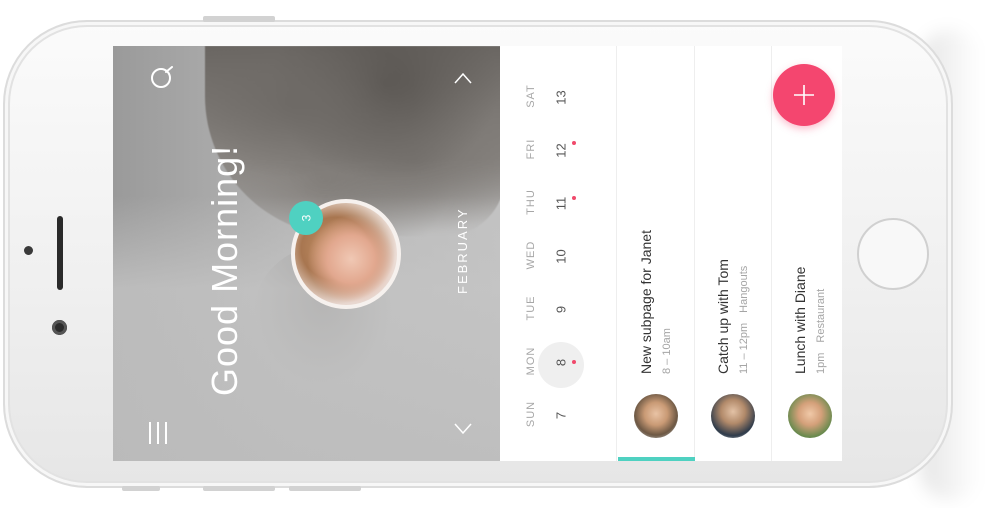 The width and height of the screenshot is (999, 508). Describe the element at coordinates (744, 289) in the screenshot. I see `event-location: Hangouts` at that location.